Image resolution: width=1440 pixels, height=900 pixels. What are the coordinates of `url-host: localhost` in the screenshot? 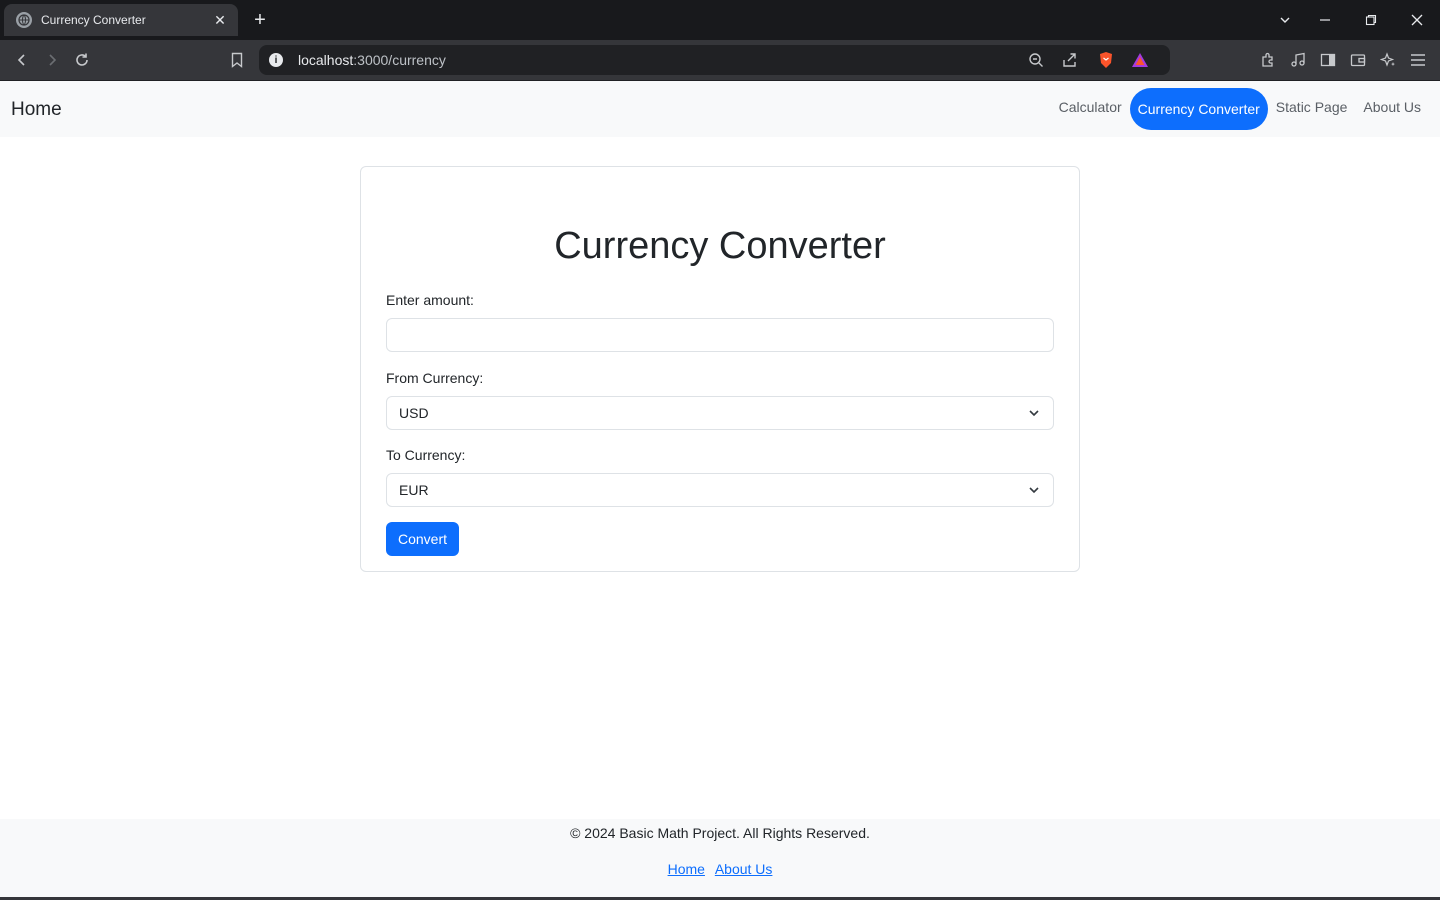 It's located at (326, 60).